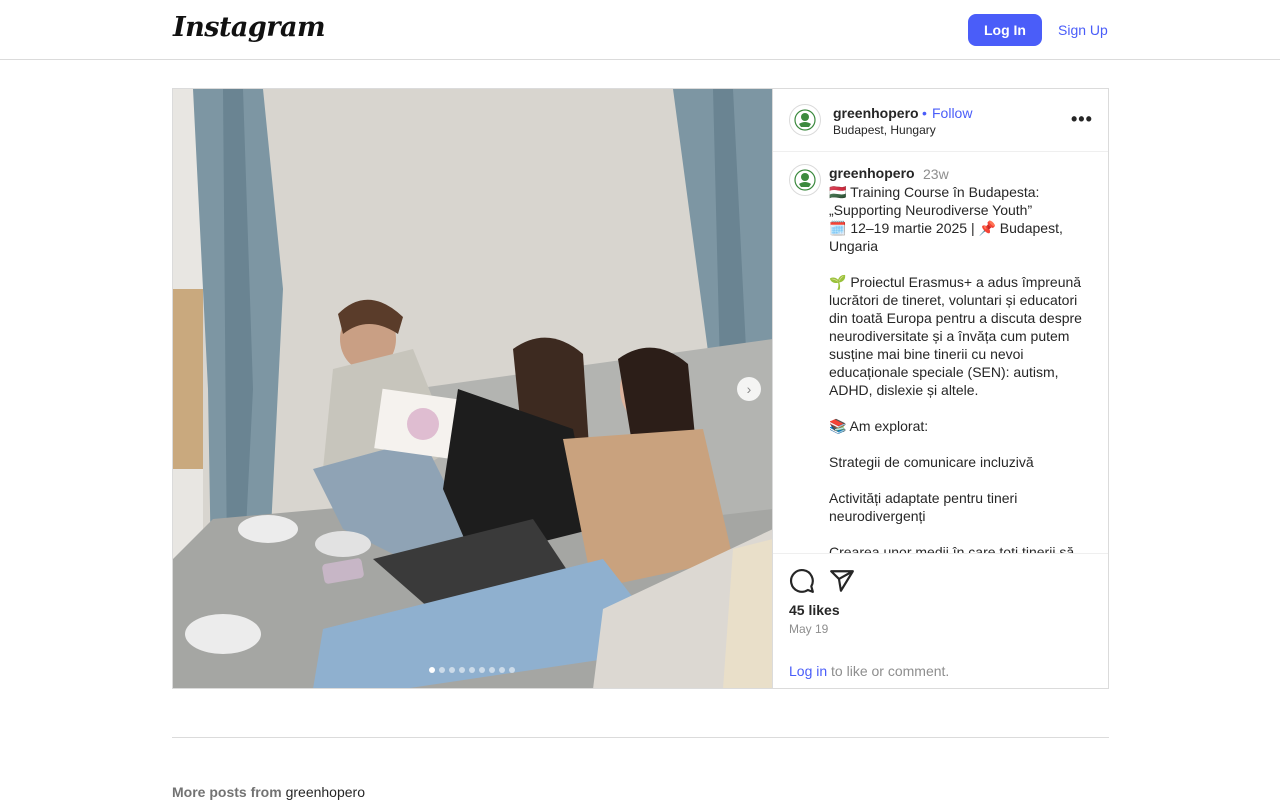 The image size is (1280, 800). What do you see at coordinates (640, 737) in the screenshot?
I see `section-divider` at bounding box center [640, 737].